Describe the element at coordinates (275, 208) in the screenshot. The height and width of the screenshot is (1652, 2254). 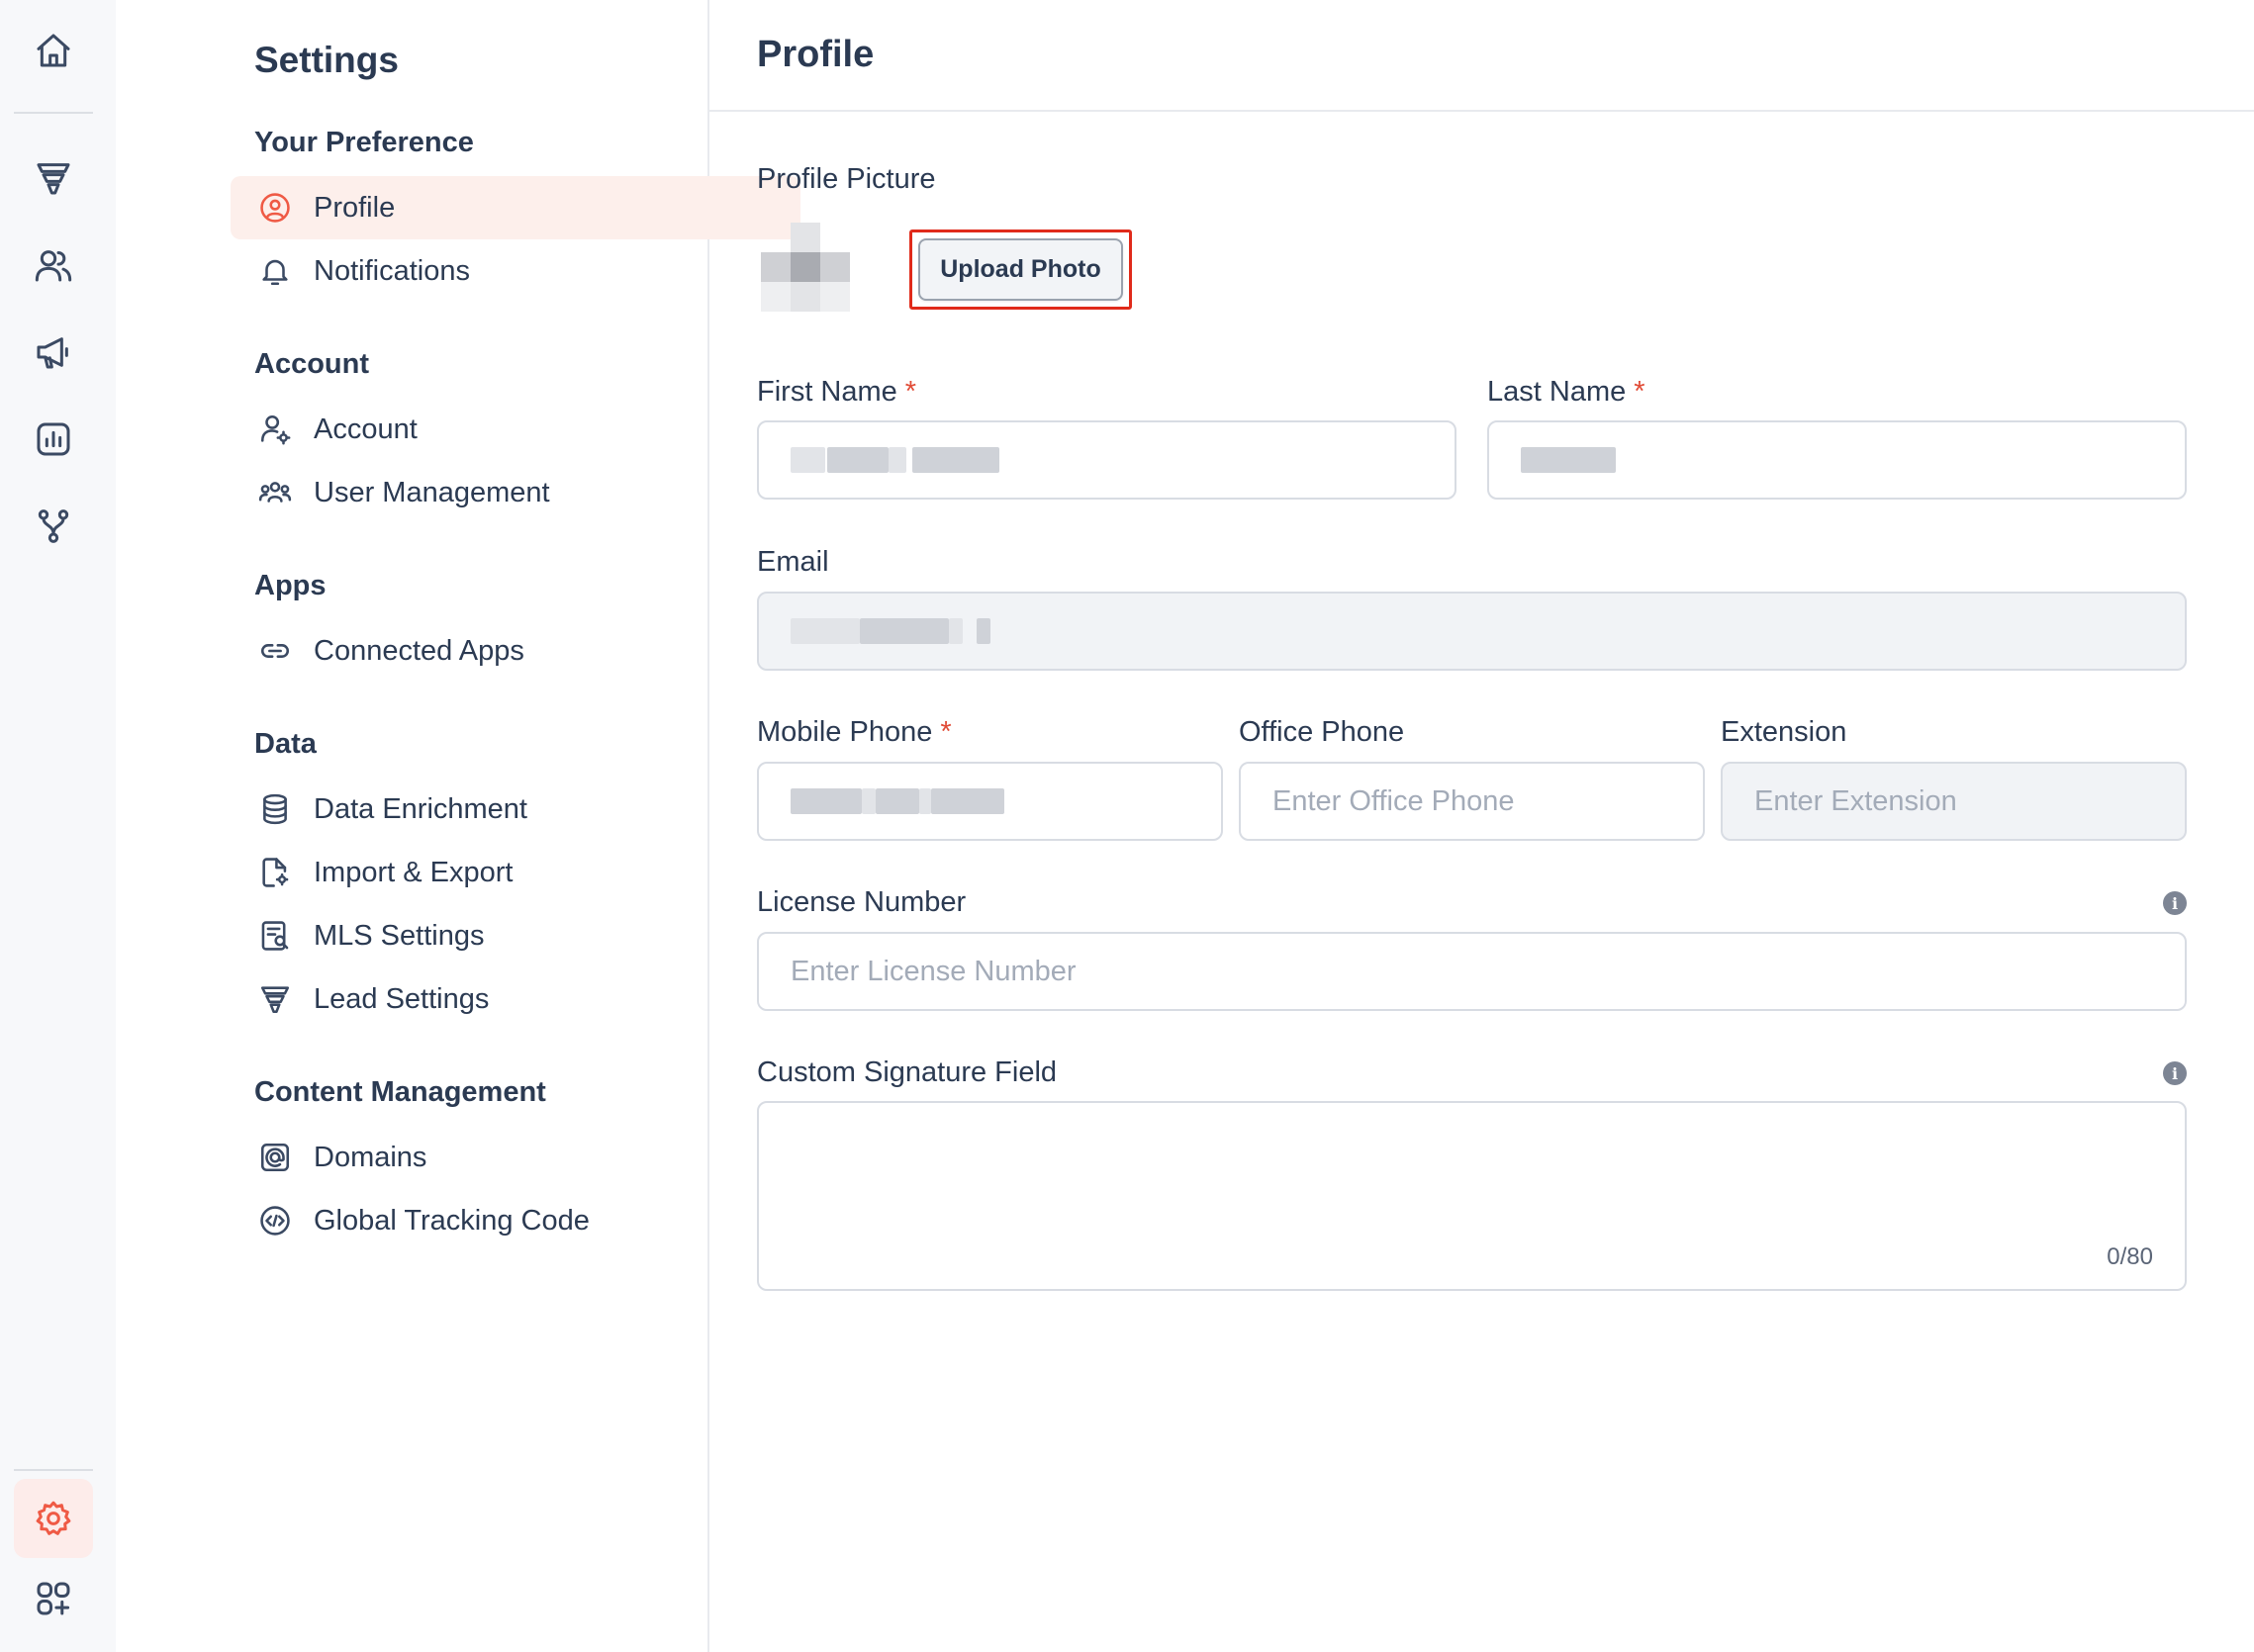
I see `user-circle-icon` at that location.